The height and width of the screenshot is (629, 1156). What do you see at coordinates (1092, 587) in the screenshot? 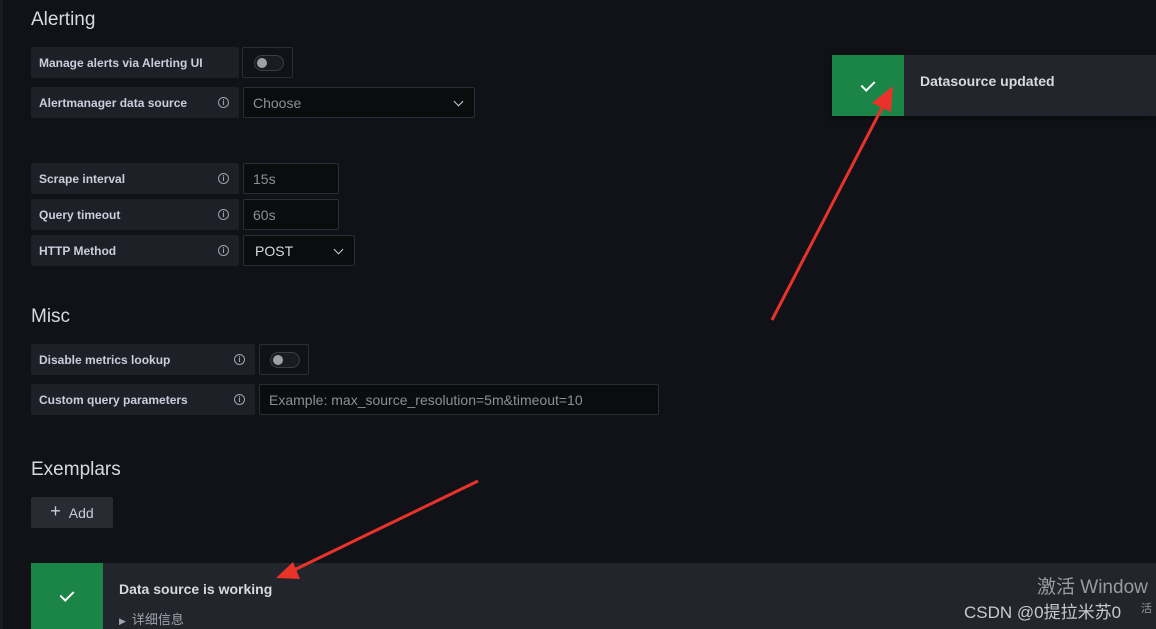
I see `windows-activation-watermark: 激活 Window` at bounding box center [1092, 587].